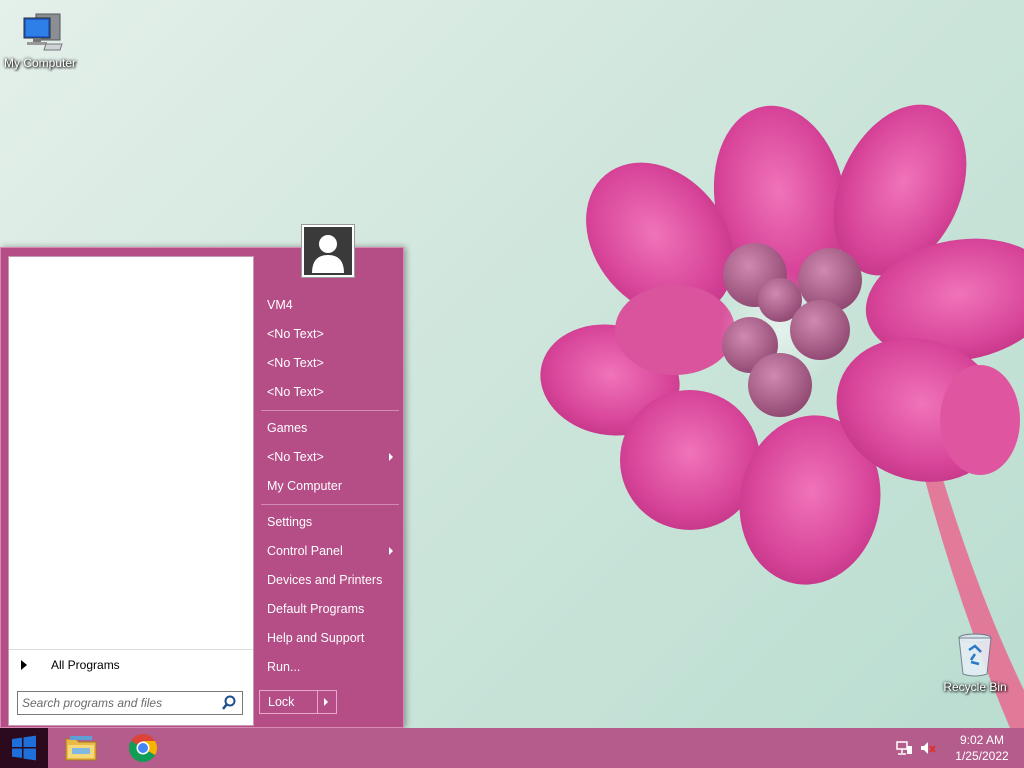 Image resolution: width=1024 pixels, height=768 pixels. Describe the element at coordinates (330, 522) in the screenshot. I see `start-item-settings: Settings` at that location.